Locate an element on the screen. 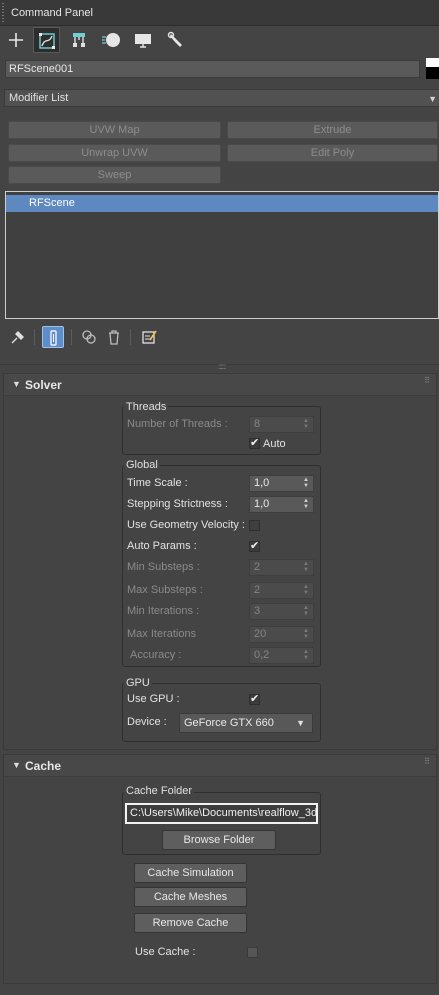 The width and height of the screenshot is (439, 995). use-gpu-checkbox is located at coordinates (254, 698).